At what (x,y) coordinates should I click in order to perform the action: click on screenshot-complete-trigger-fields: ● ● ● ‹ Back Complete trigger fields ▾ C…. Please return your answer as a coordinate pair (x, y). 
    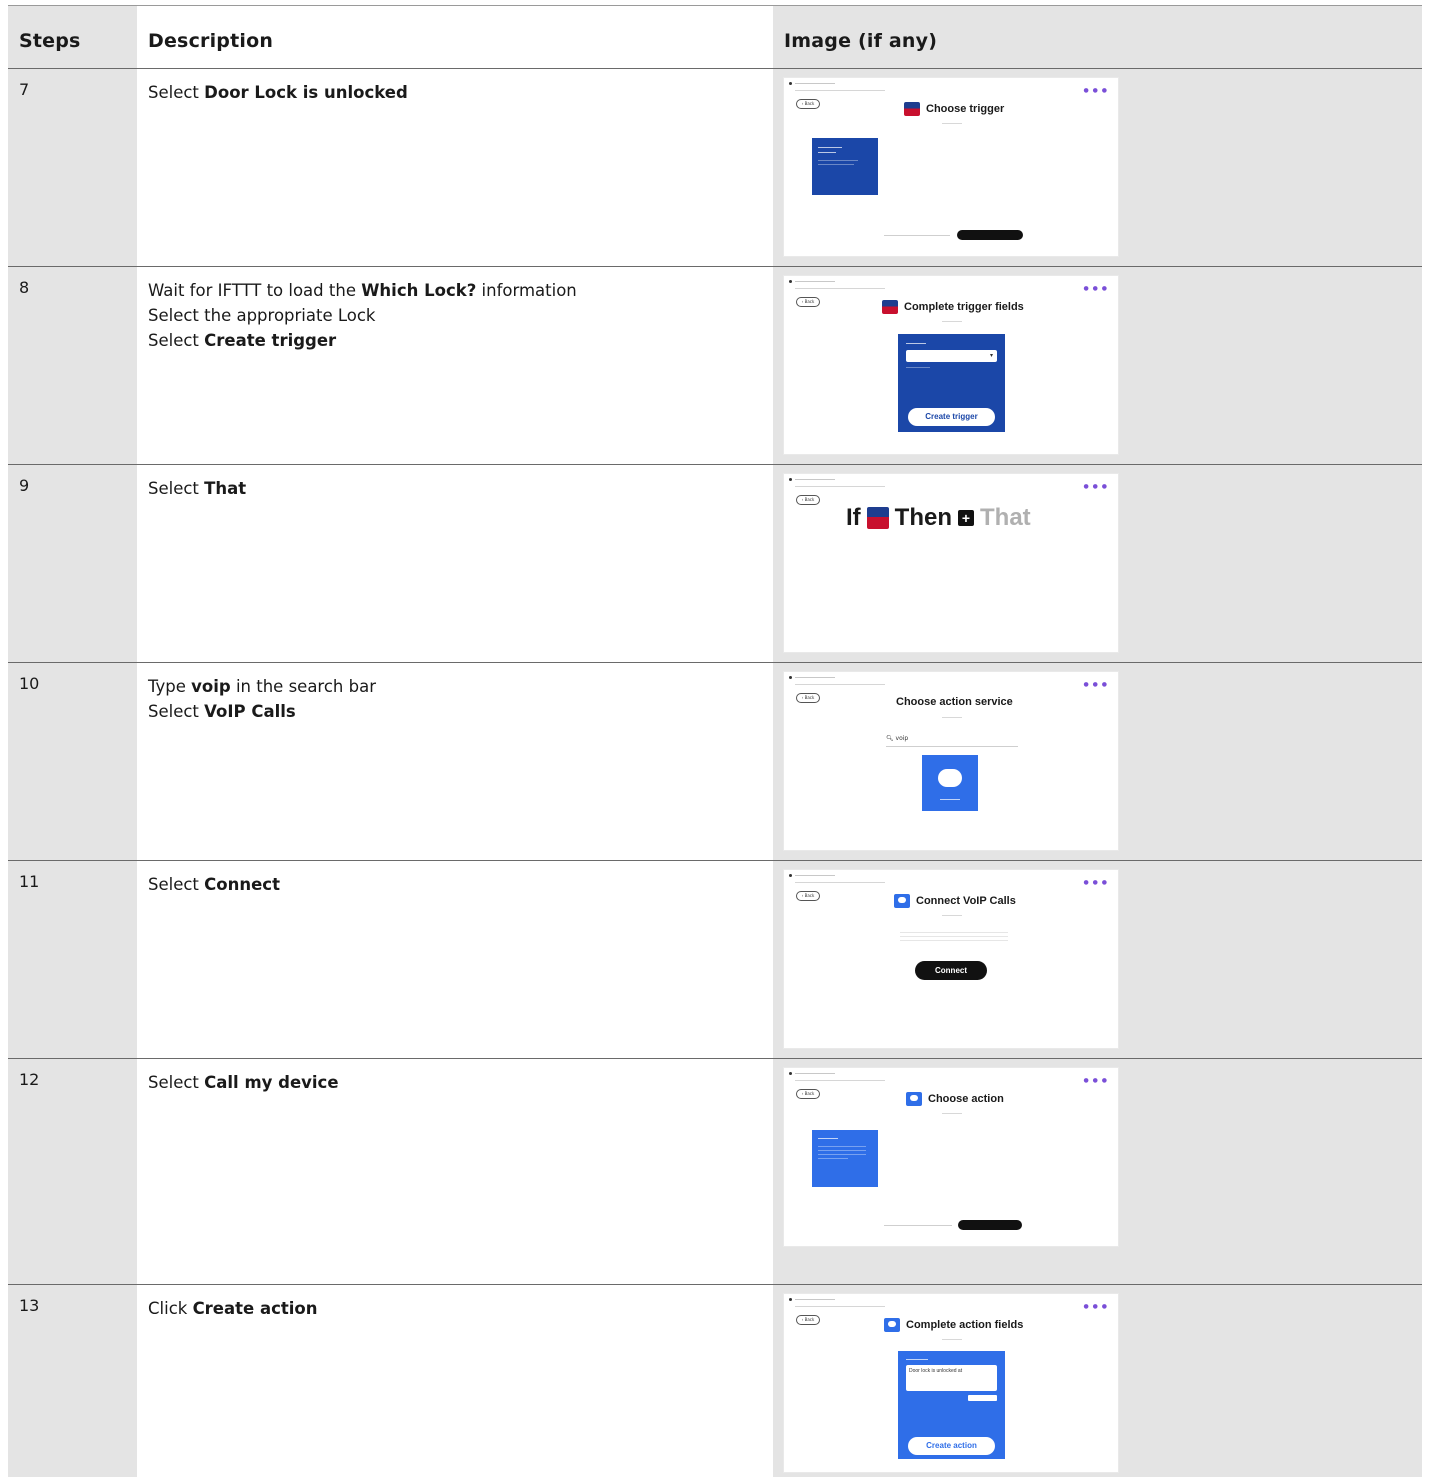
    Looking at the image, I should click on (951, 365).